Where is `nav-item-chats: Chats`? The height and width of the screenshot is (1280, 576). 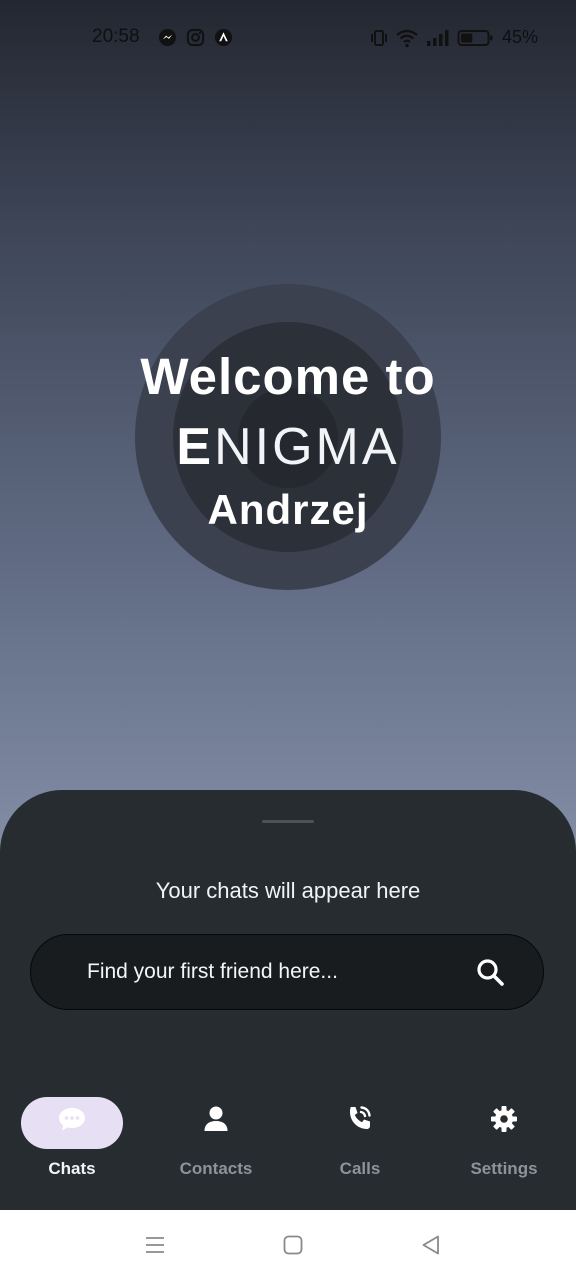 nav-item-chats: Chats is located at coordinates (72, 1140).